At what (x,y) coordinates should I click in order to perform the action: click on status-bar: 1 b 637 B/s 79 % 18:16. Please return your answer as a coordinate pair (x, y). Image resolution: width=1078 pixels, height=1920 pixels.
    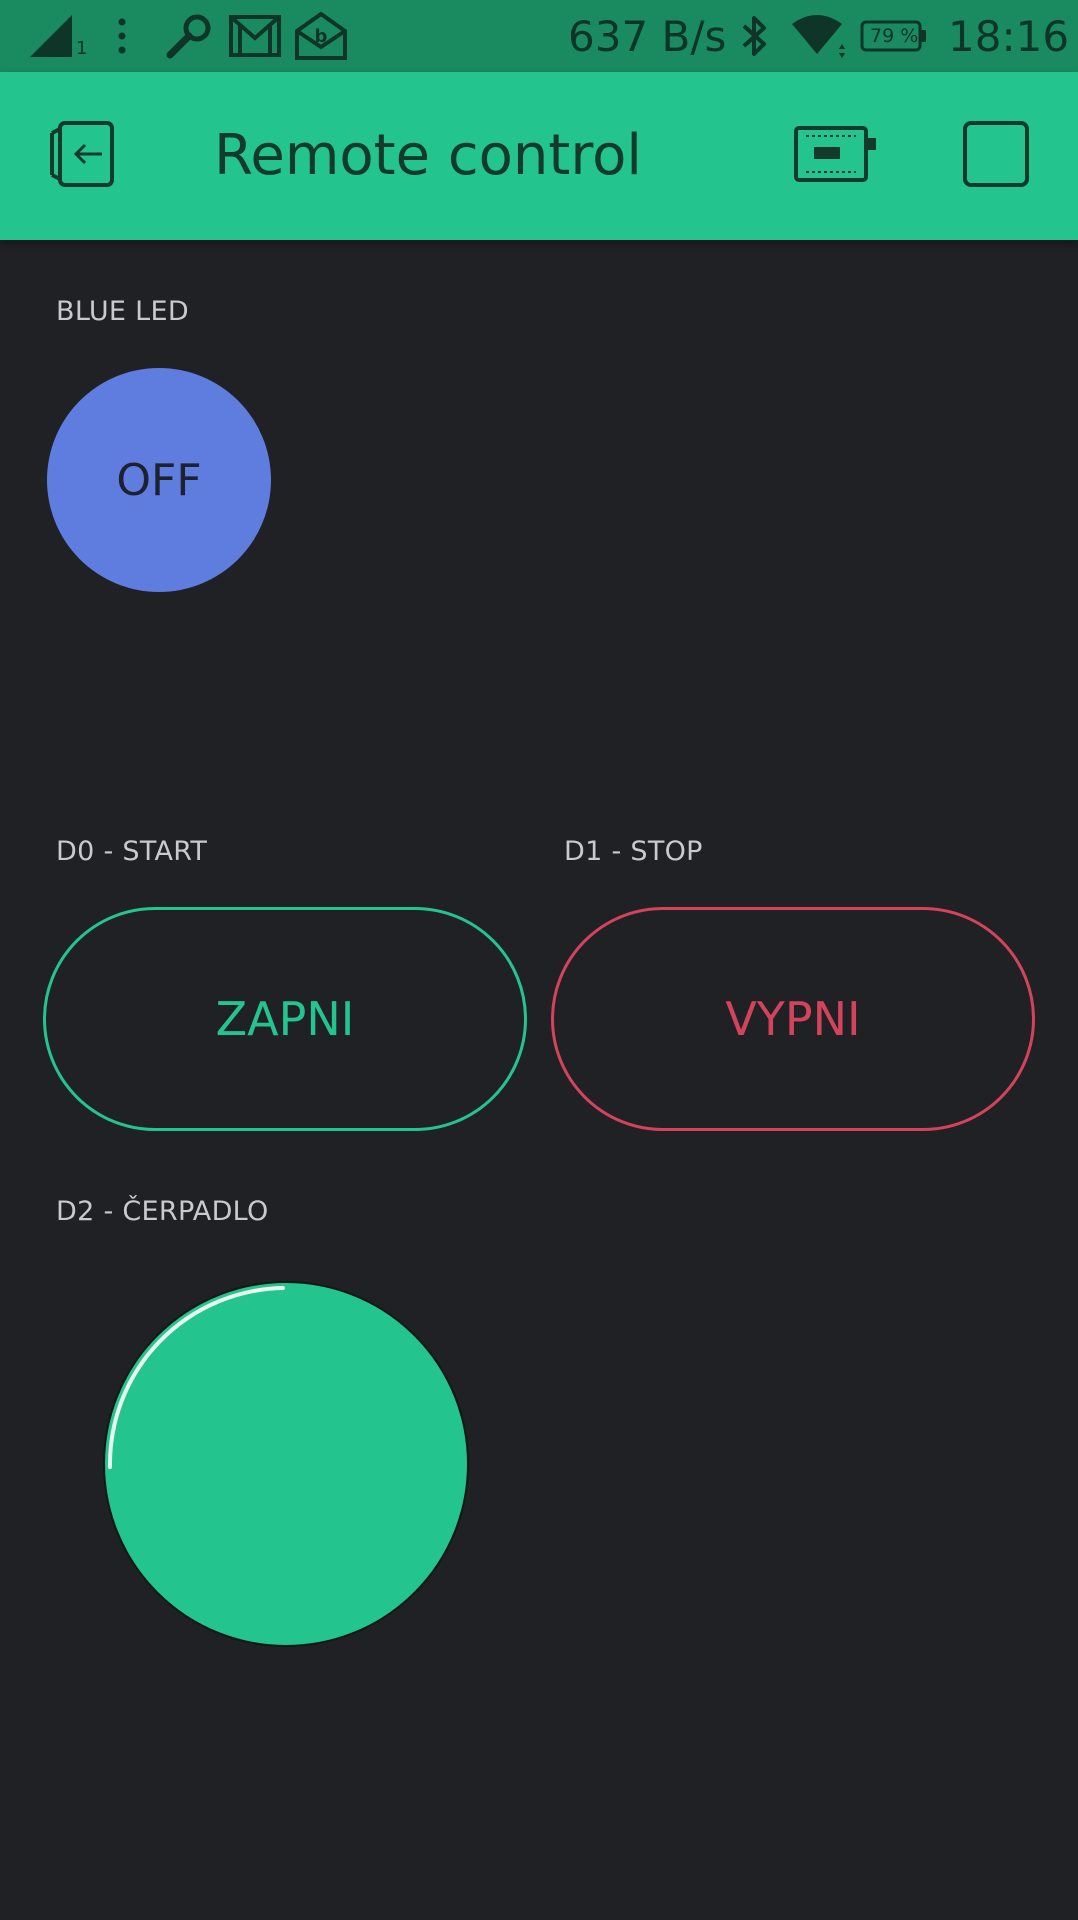
    Looking at the image, I should click on (539, 36).